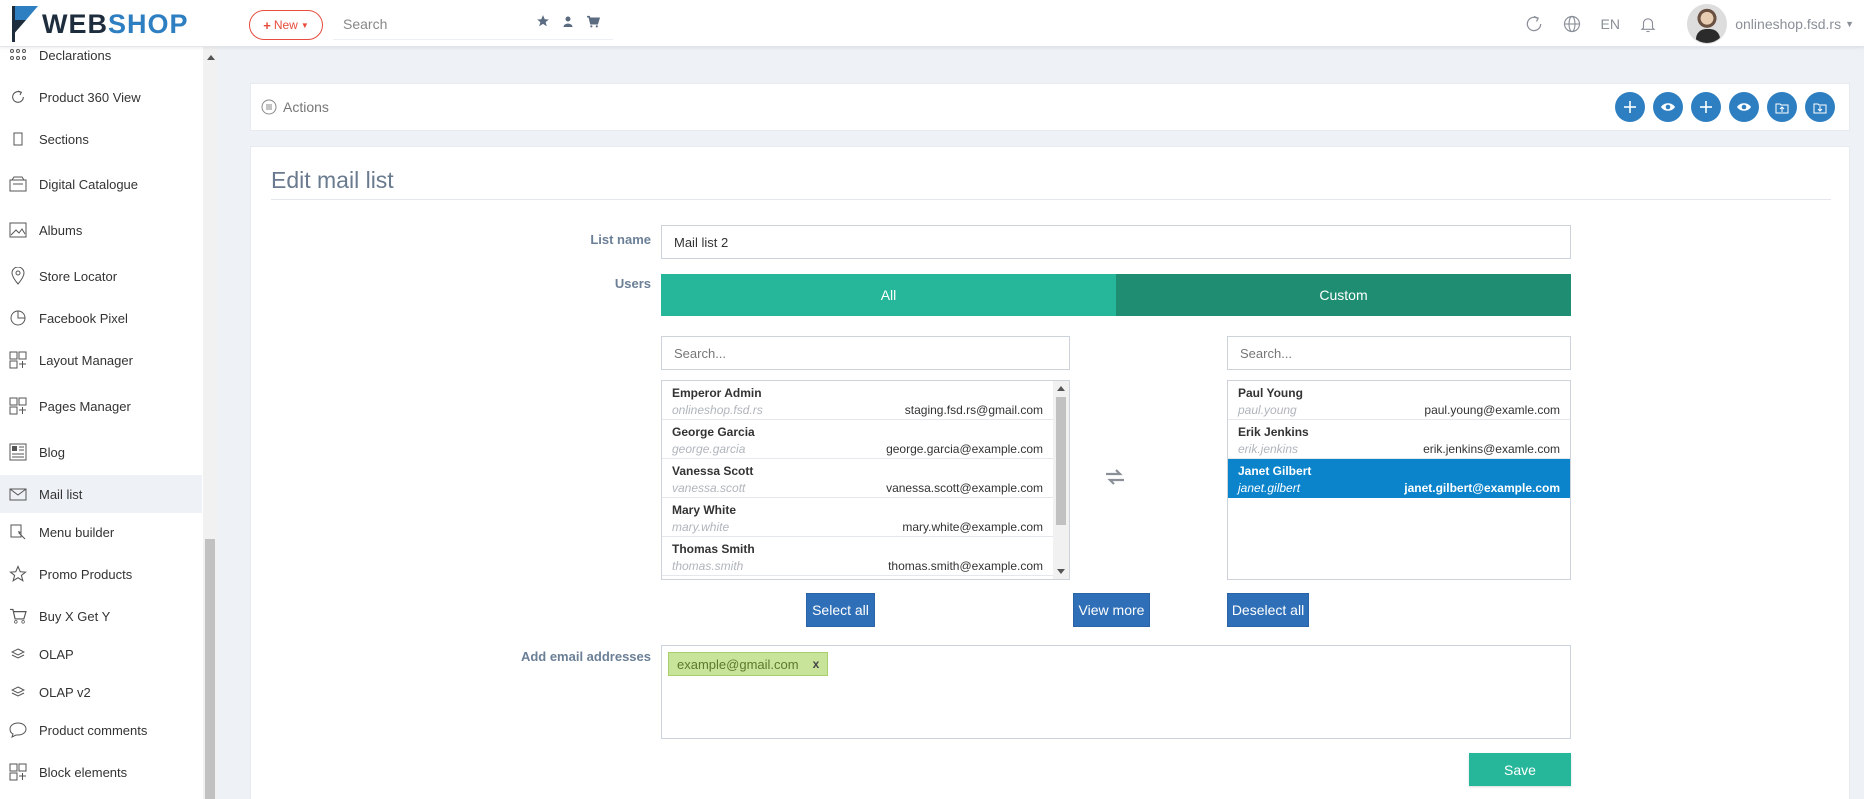  Describe the element at coordinates (101, 452) in the screenshot. I see `sidebar-item-blog: Blog` at that location.